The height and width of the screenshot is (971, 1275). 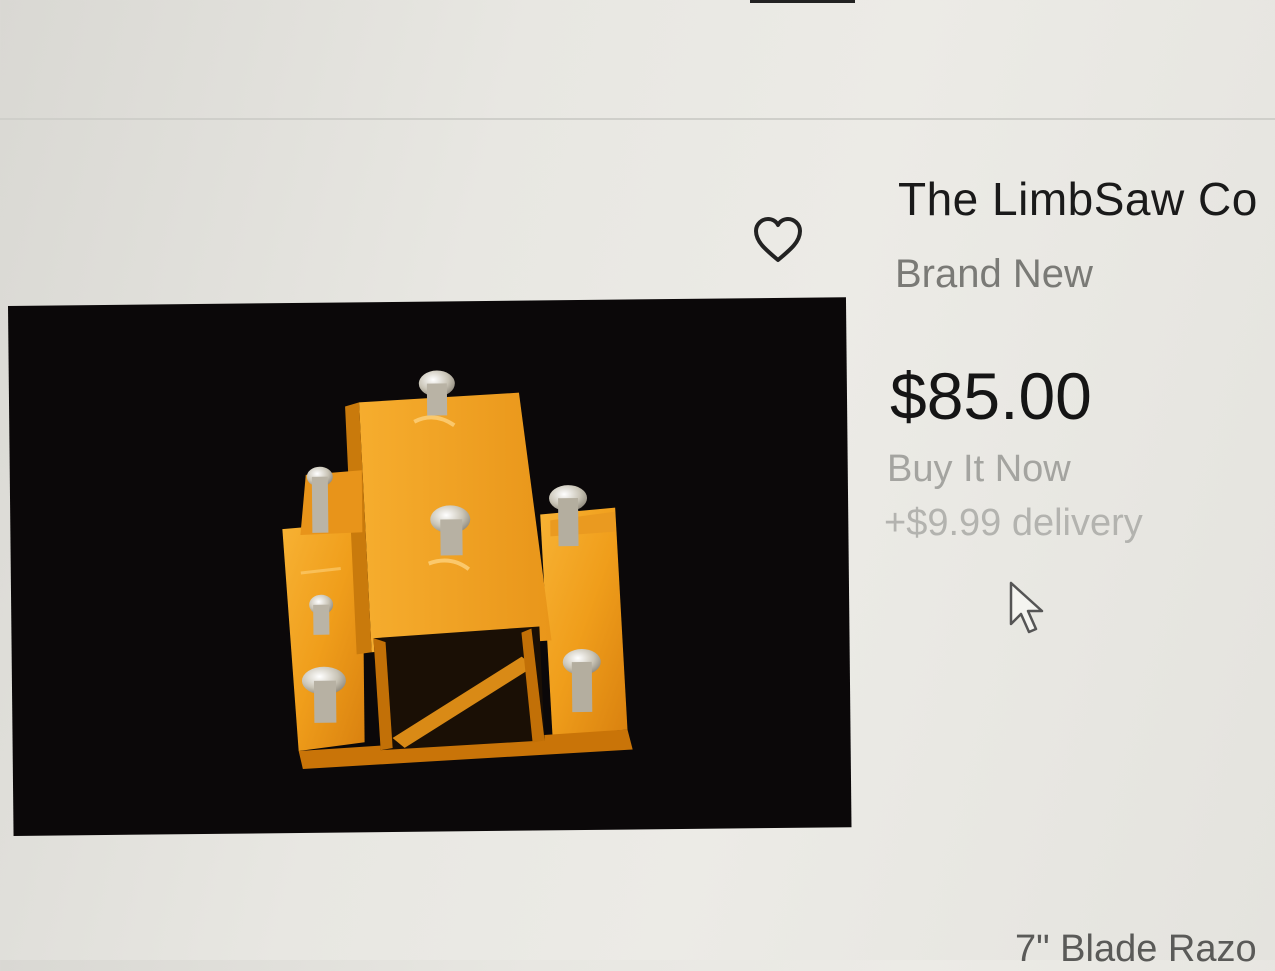 I want to click on next-listing-title: 7" Blade Razo, so click(x=1136, y=949).